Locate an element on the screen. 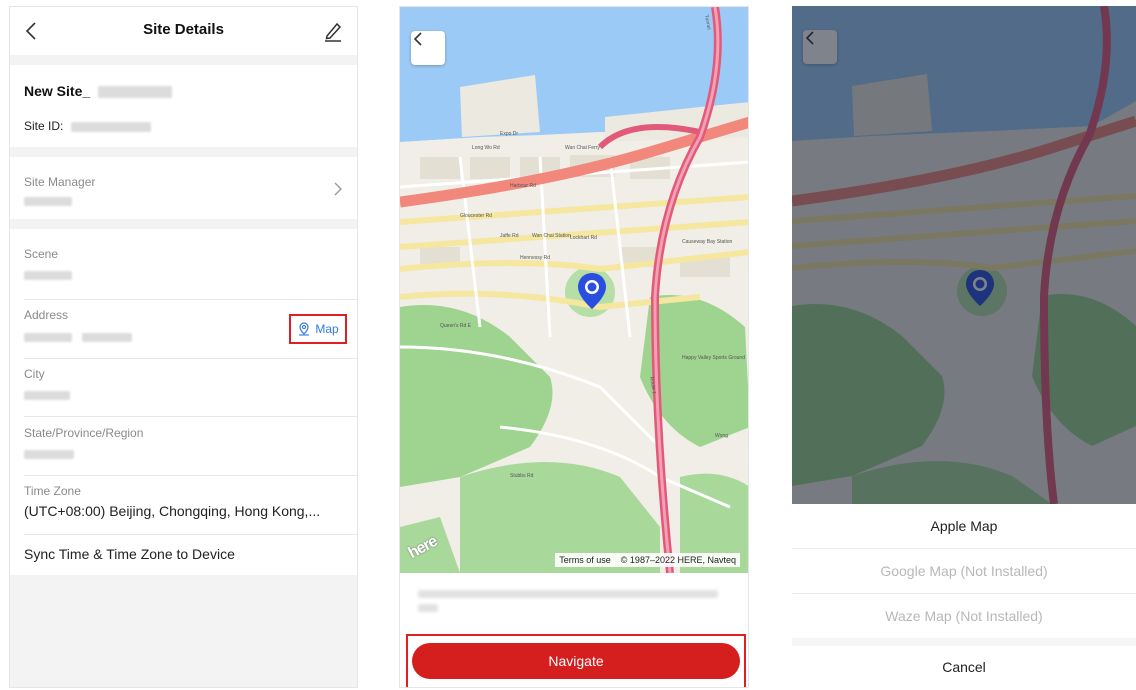  map-label-stubbs: Stubbs Rd is located at coordinates (522, 476).